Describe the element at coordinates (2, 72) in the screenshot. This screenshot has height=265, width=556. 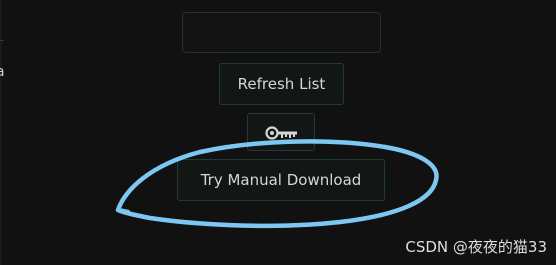
I see `left-panel-partial-text: a` at that location.